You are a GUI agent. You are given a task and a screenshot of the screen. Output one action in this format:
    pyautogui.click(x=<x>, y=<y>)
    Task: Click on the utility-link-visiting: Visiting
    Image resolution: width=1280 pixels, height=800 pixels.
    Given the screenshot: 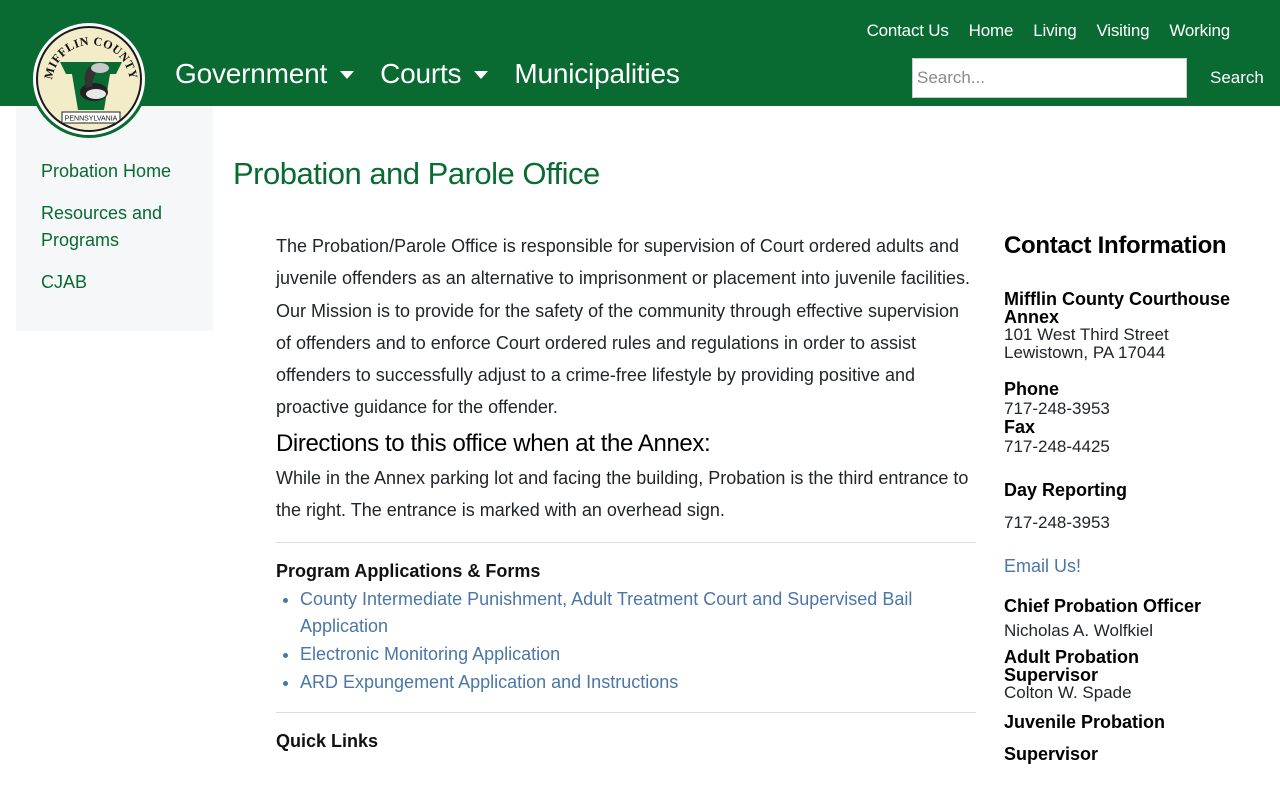 What is the action you would take?
    pyautogui.click(x=1122, y=31)
    